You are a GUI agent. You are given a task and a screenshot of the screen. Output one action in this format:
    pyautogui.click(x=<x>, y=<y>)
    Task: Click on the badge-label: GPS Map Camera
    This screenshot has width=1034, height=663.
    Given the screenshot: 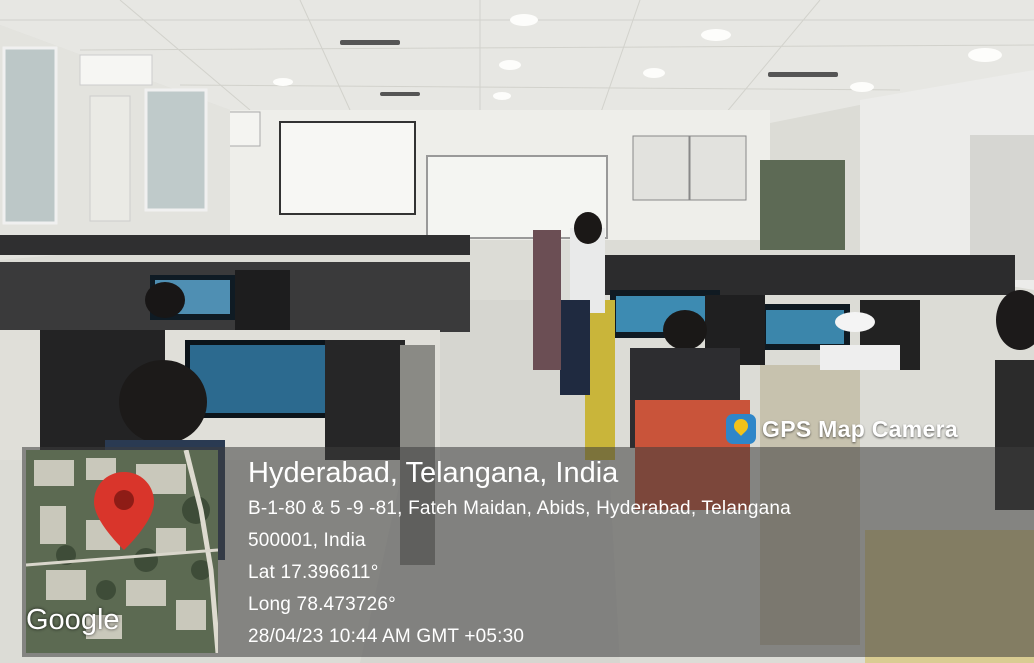 What is the action you would take?
    pyautogui.click(x=860, y=428)
    